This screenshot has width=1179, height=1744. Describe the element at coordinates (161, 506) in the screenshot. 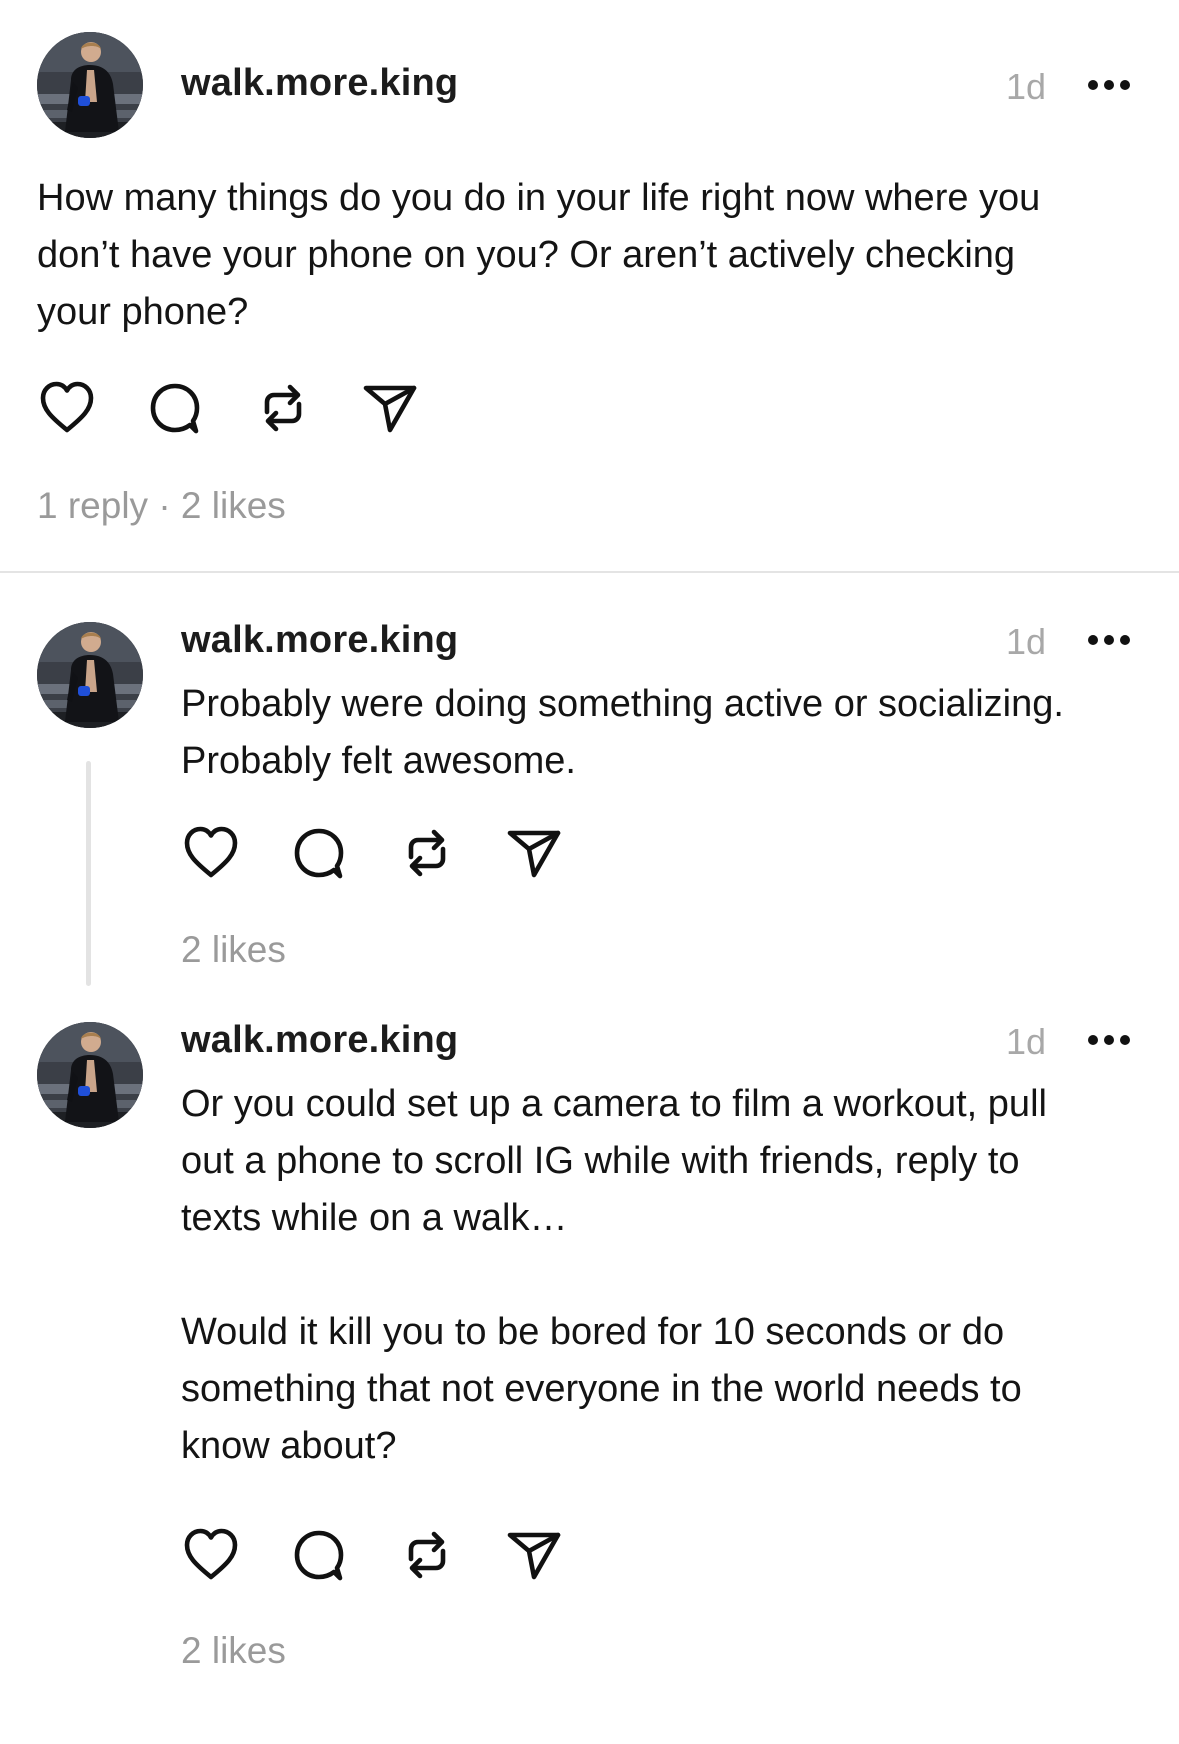

I see `post-stats: 1 reply · 2 likes` at that location.